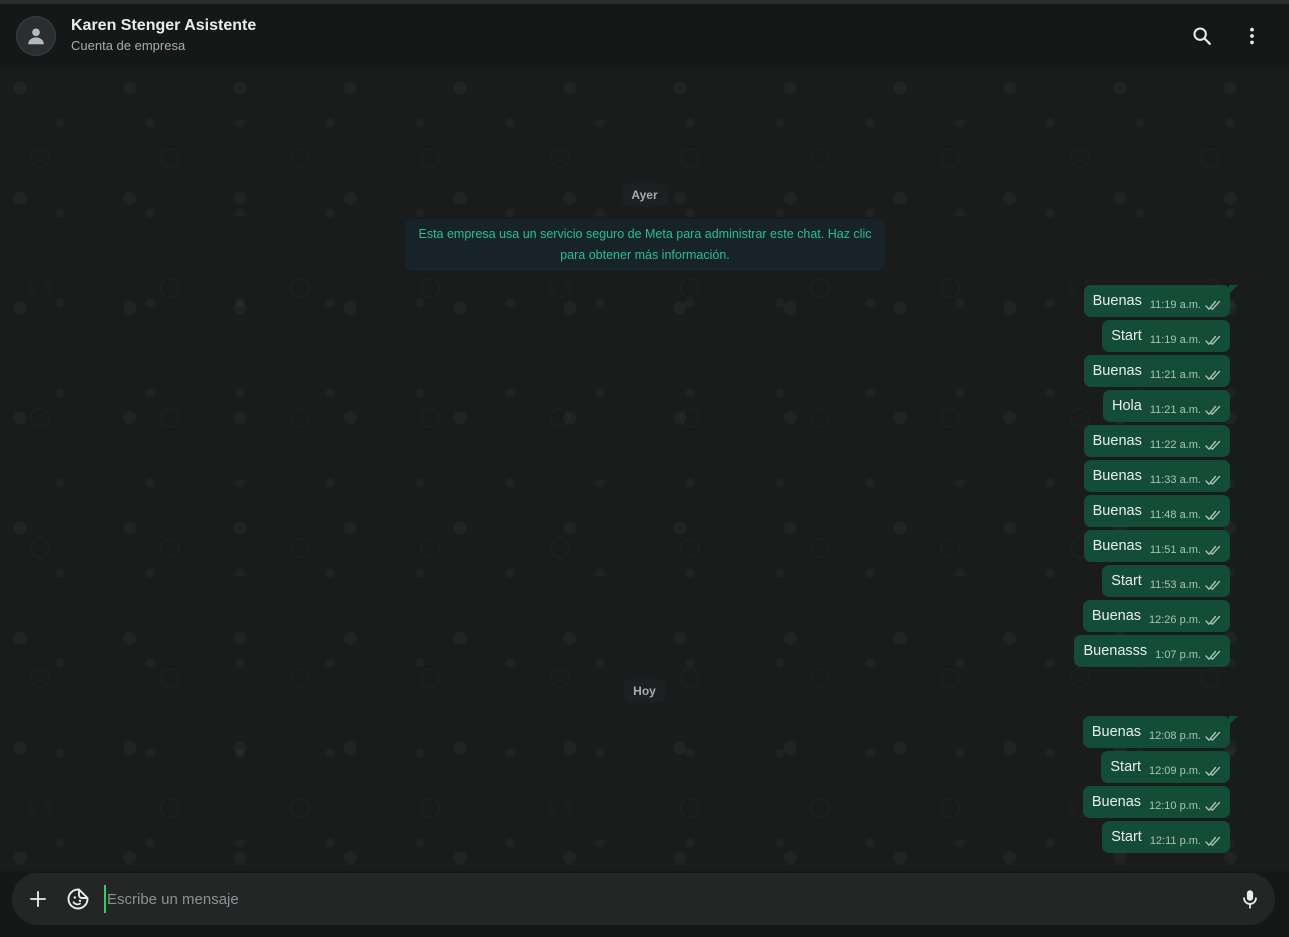  I want to click on message-time: 1:07 p.m., so click(1178, 655).